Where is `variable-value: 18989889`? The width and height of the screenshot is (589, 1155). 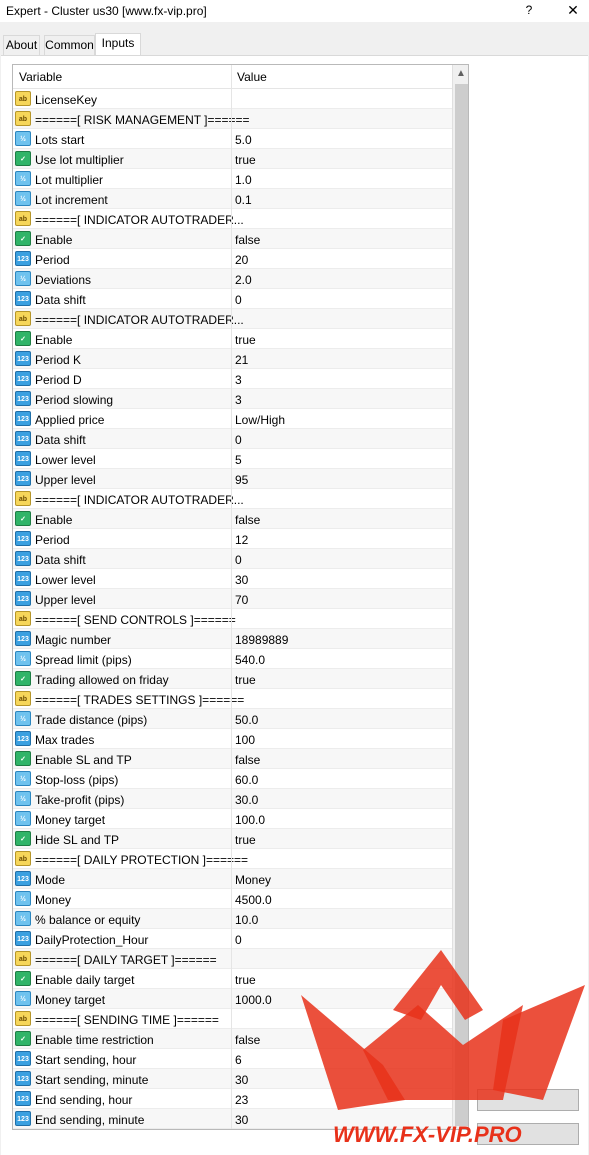
variable-value: 18989889 is located at coordinates (261, 640).